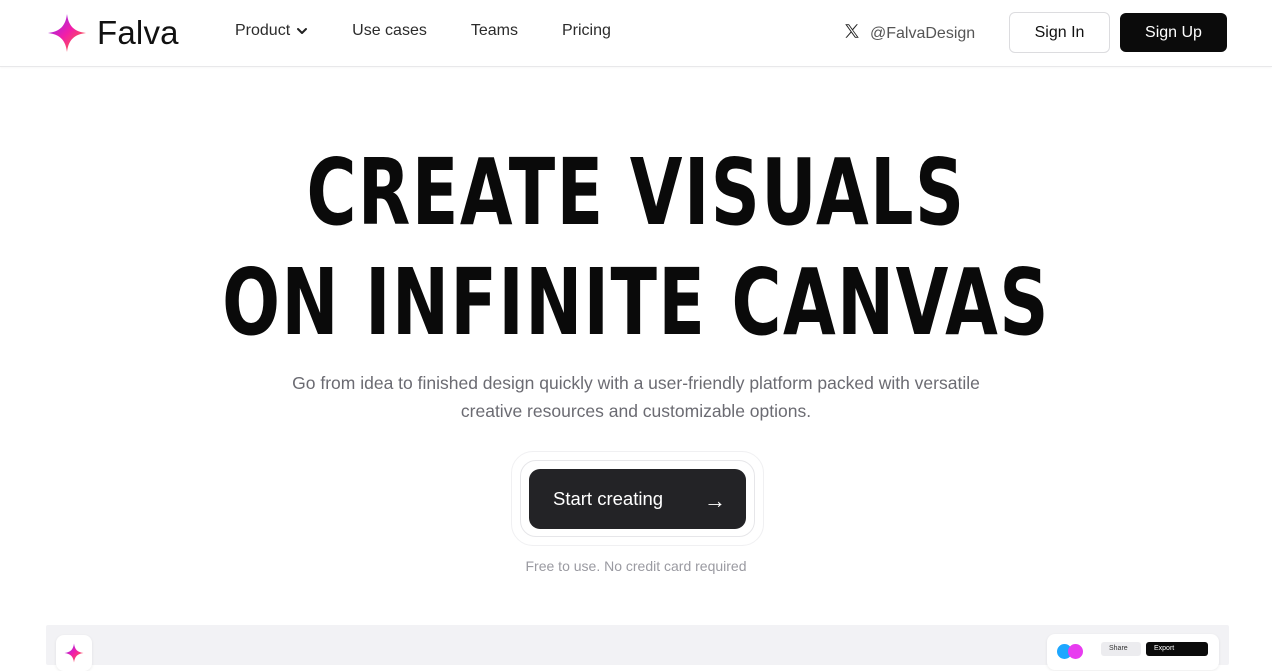 The width and height of the screenshot is (1272, 671). I want to click on twitter-handle: @FalvaDesign, so click(923, 33).